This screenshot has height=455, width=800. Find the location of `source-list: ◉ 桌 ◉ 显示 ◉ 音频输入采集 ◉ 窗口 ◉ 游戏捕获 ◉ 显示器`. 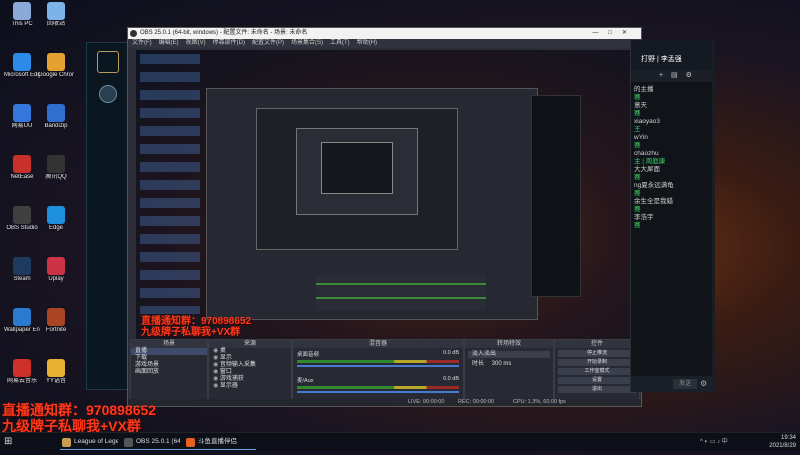

source-list: ◉ 桌 ◉ 显示 ◉ 音频输入采集 ◉ 窗口 ◉ 游戏捕获 ◉ 显示器 is located at coordinates (250, 369).